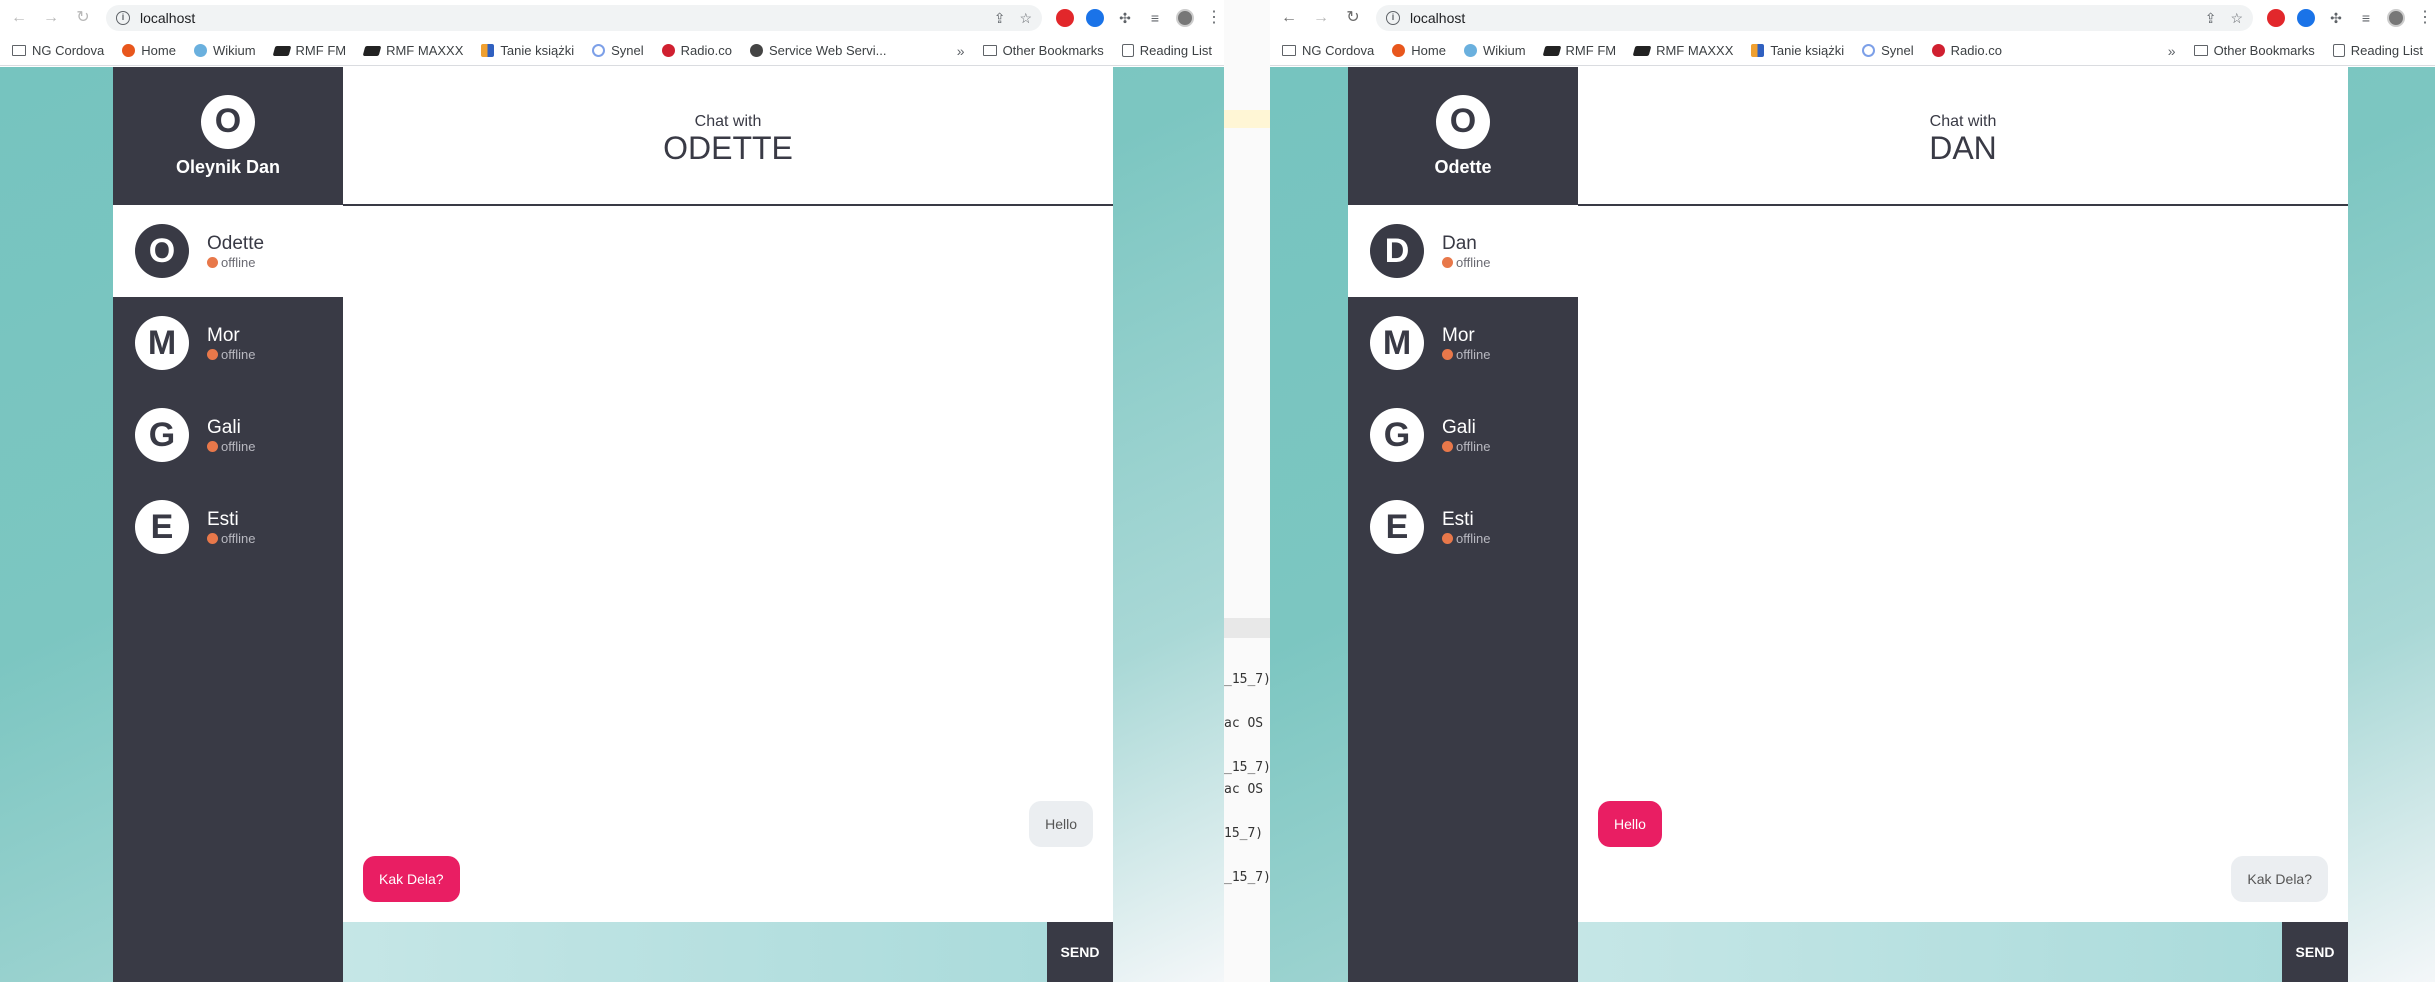  I want to click on tanie-favicon, so click(488, 50).